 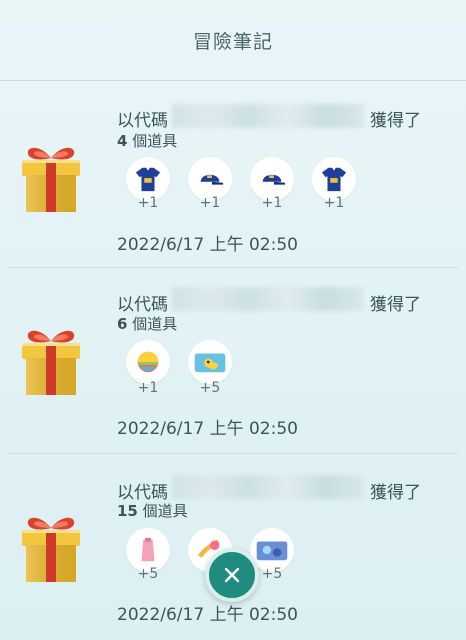 I want to click on item-pikachu-sticker, so click(x=210, y=362).